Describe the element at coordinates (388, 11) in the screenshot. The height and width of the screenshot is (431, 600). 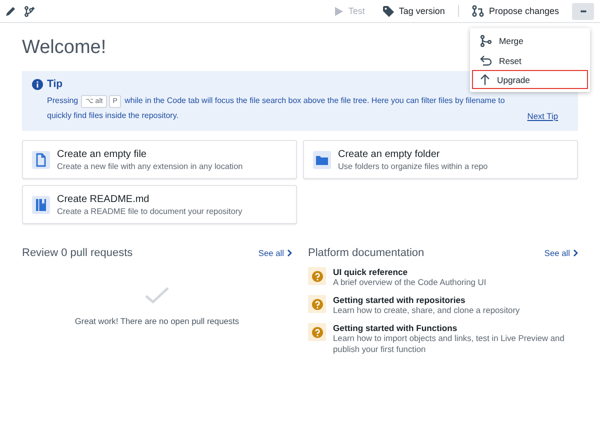
I see `tag-icon` at that location.